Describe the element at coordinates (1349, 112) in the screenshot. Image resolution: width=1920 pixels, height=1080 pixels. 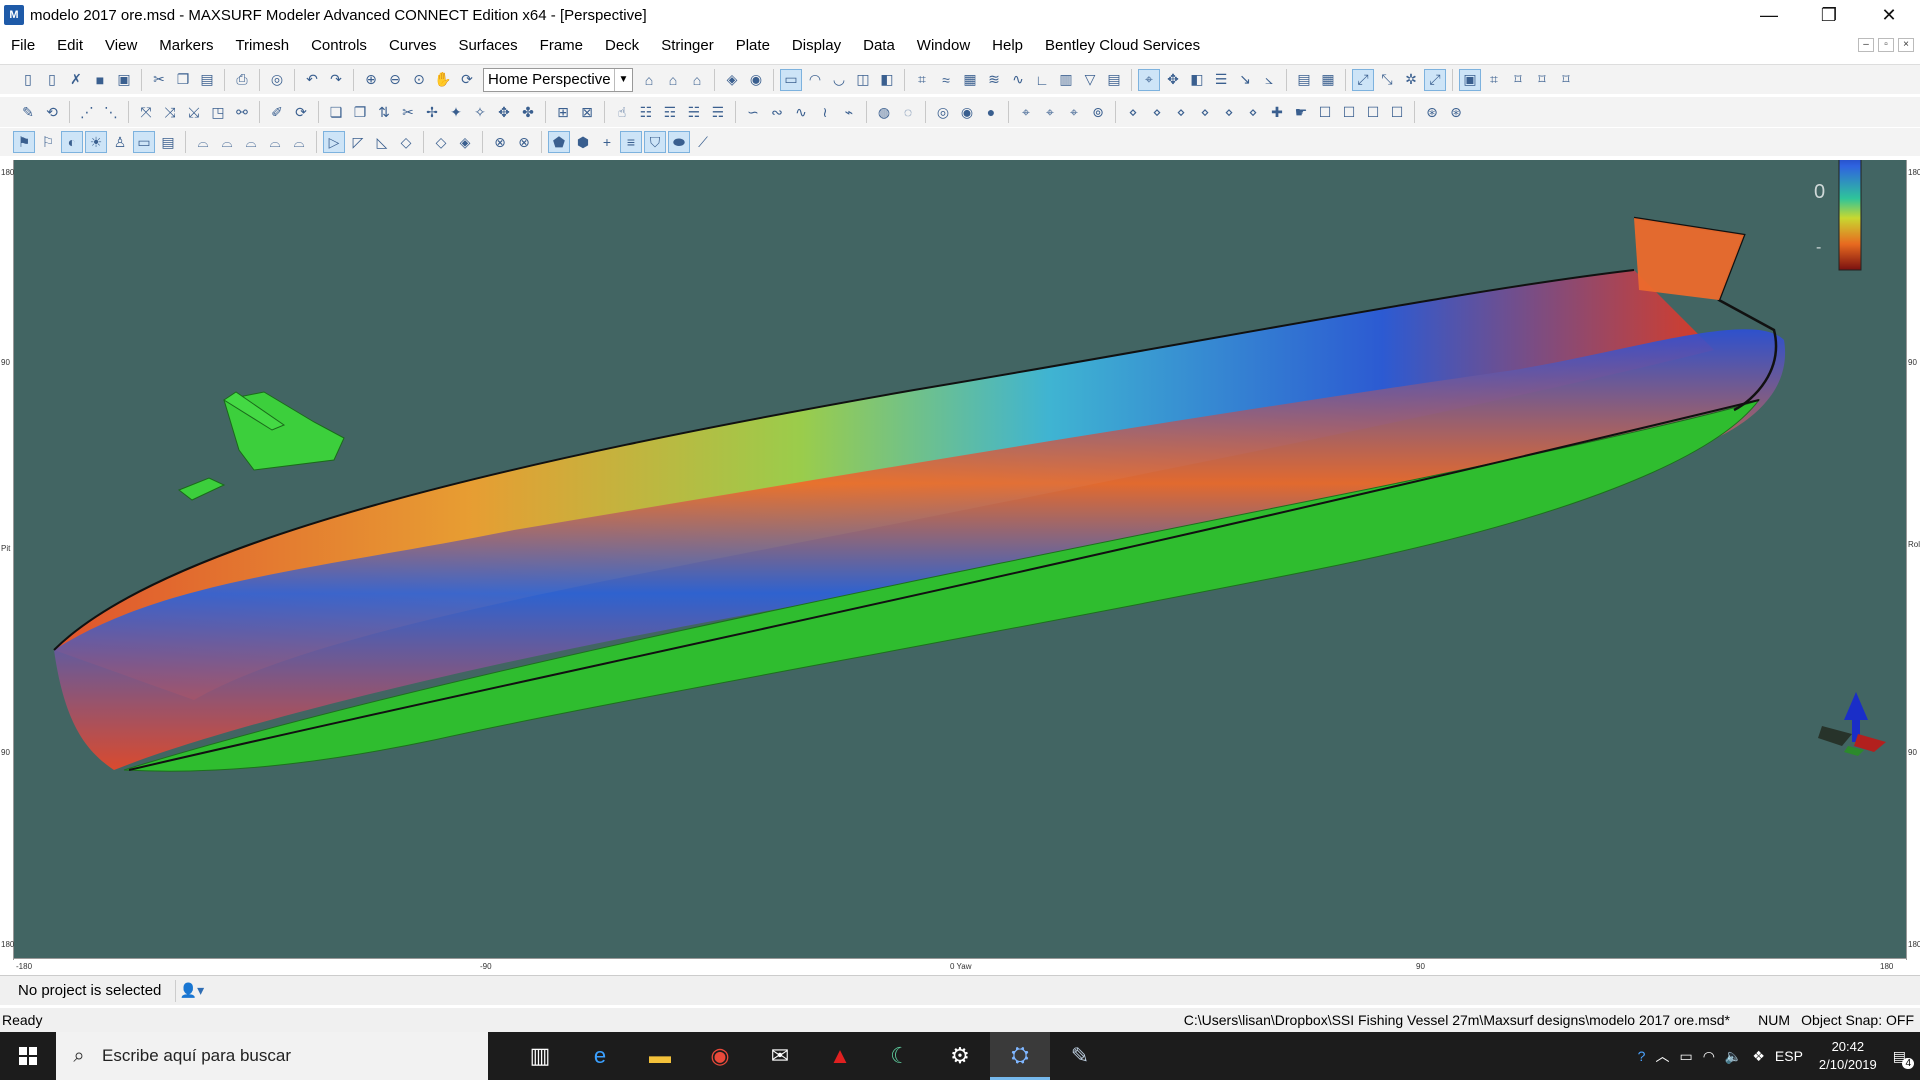
I see `mesh-tool-10-icon: ☐` at that location.